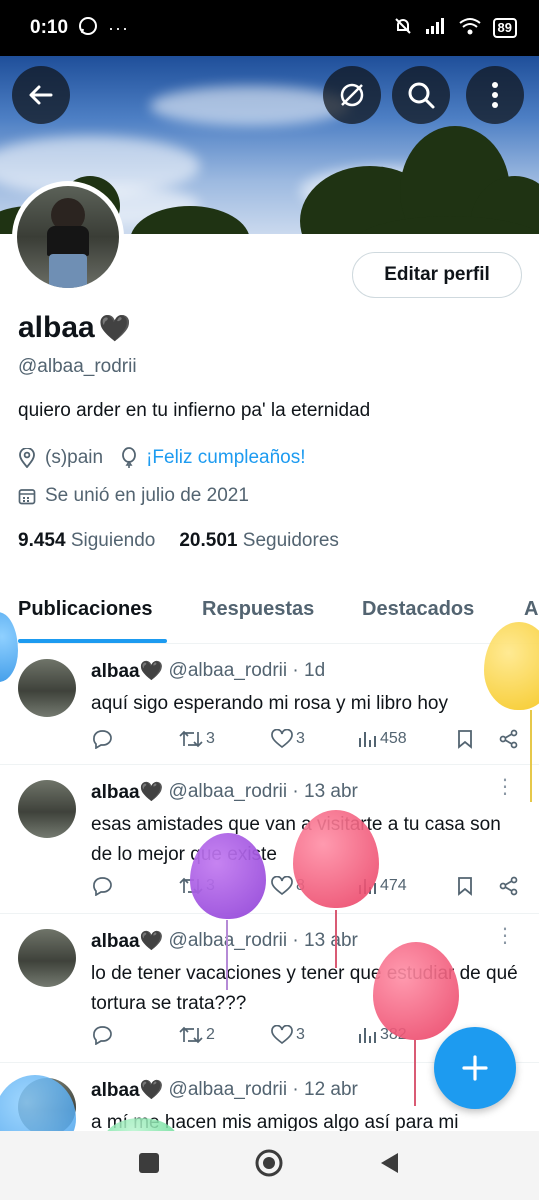 Image resolution: width=539 pixels, height=1200 pixels. I want to click on silent-bell-icon, so click(403, 28).